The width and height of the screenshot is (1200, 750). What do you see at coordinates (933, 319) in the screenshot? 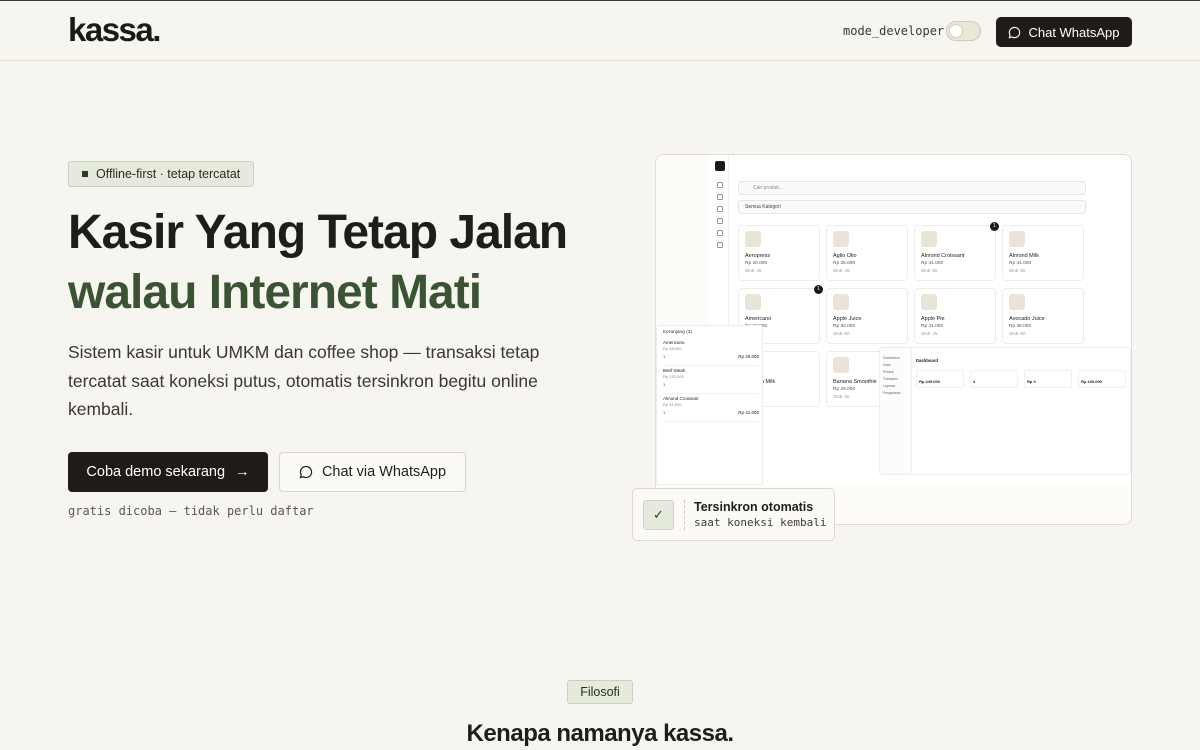
I see `product-name: Apple Pie` at bounding box center [933, 319].